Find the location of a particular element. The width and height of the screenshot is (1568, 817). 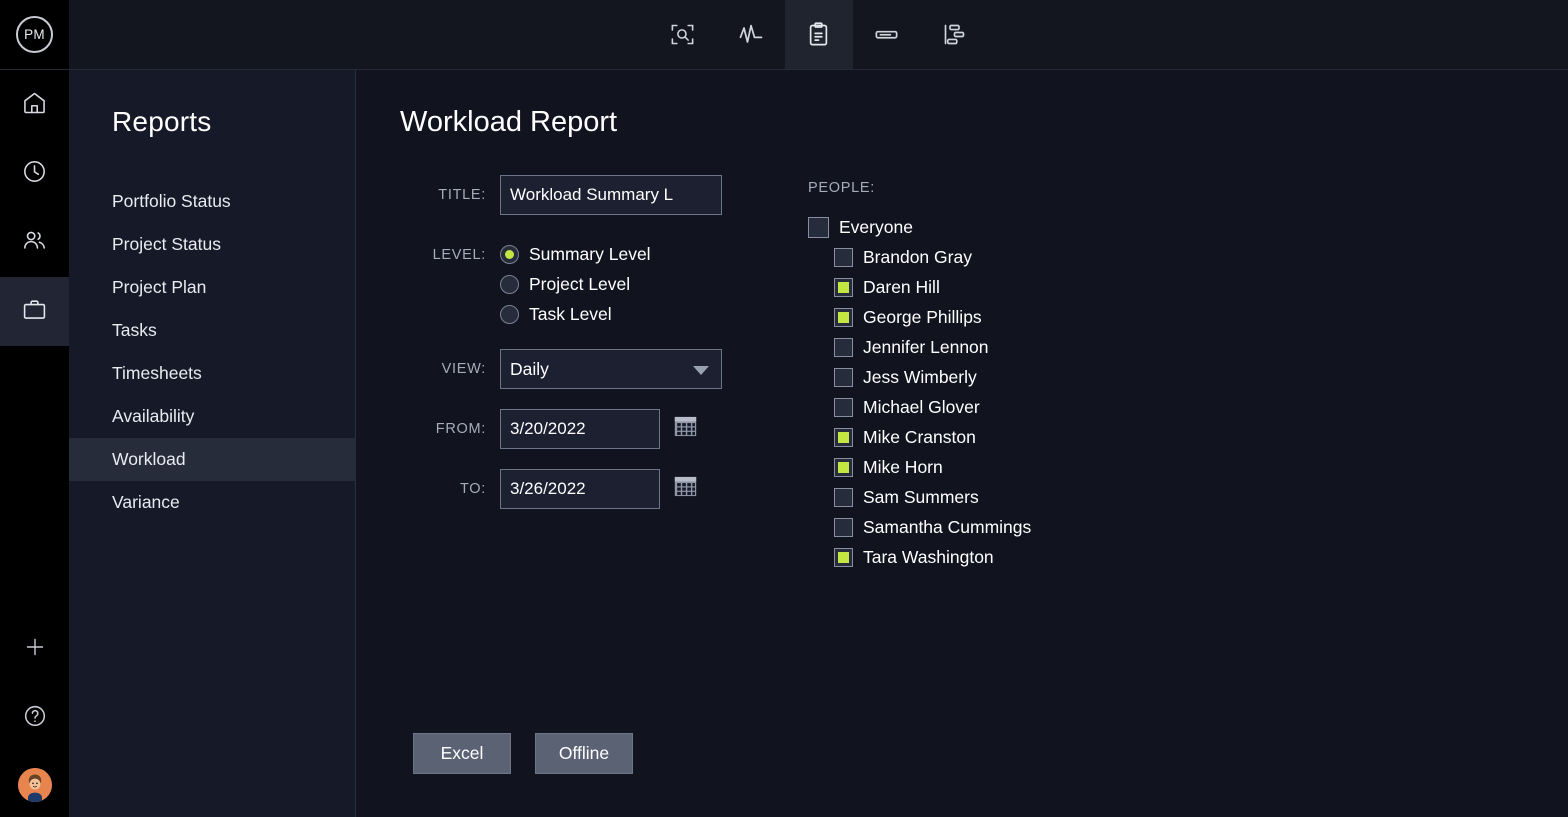

title-label: TITLE: is located at coordinates (462, 195).